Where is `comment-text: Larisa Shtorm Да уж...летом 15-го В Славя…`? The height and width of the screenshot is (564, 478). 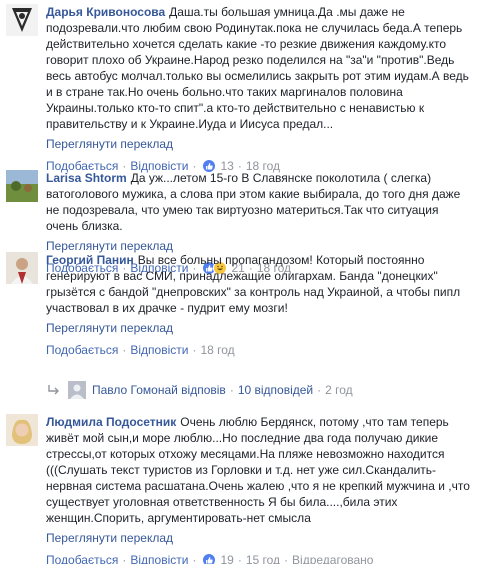
comment-text: Larisa Shtorm Да уж...летом 15-го В Славя… is located at coordinates (259, 202).